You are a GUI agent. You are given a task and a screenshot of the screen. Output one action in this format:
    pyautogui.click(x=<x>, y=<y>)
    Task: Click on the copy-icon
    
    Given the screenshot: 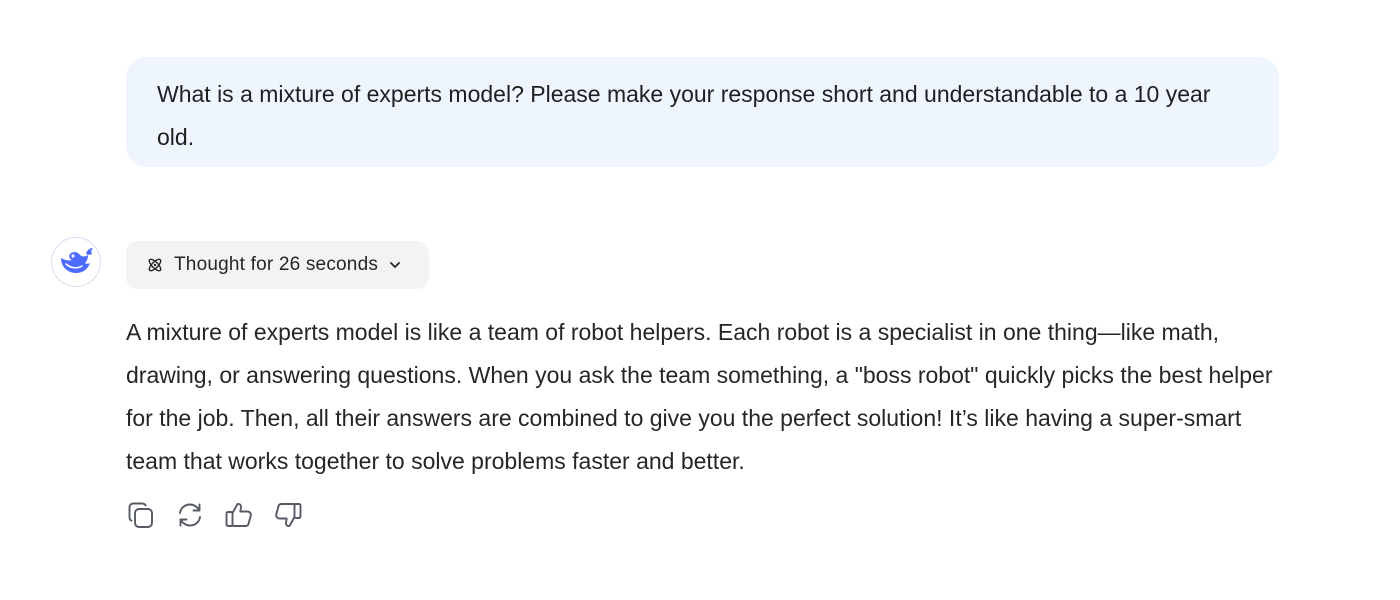 What is the action you would take?
    pyautogui.click(x=141, y=515)
    